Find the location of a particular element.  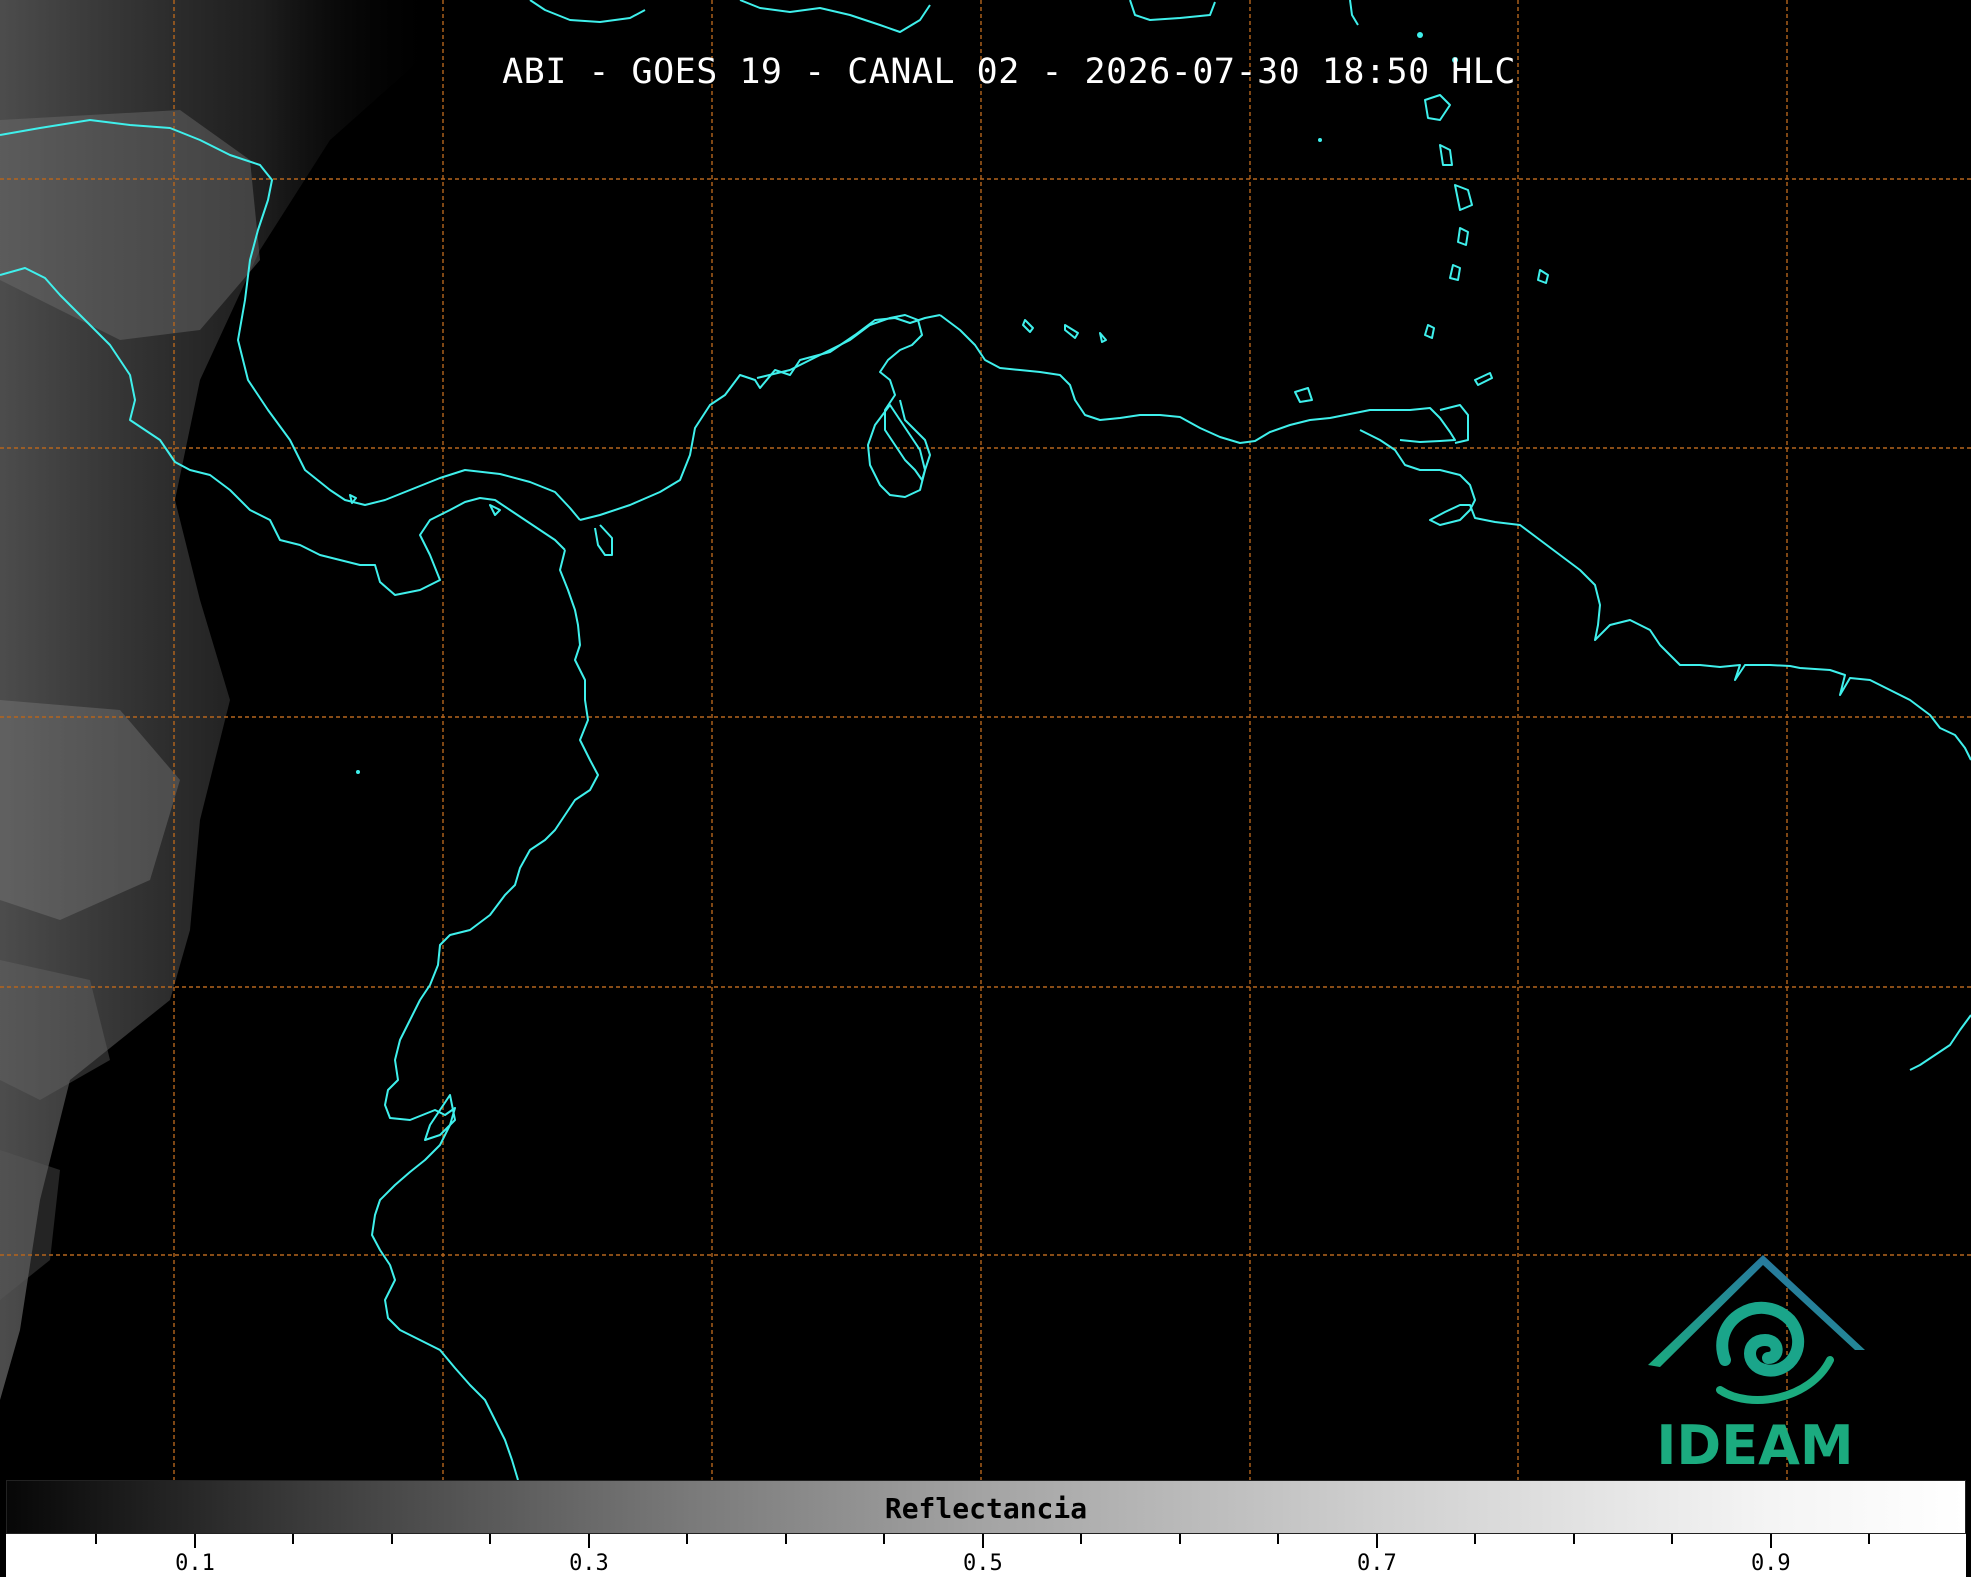

ideam-logo-mark is located at coordinates (1756, 1329).